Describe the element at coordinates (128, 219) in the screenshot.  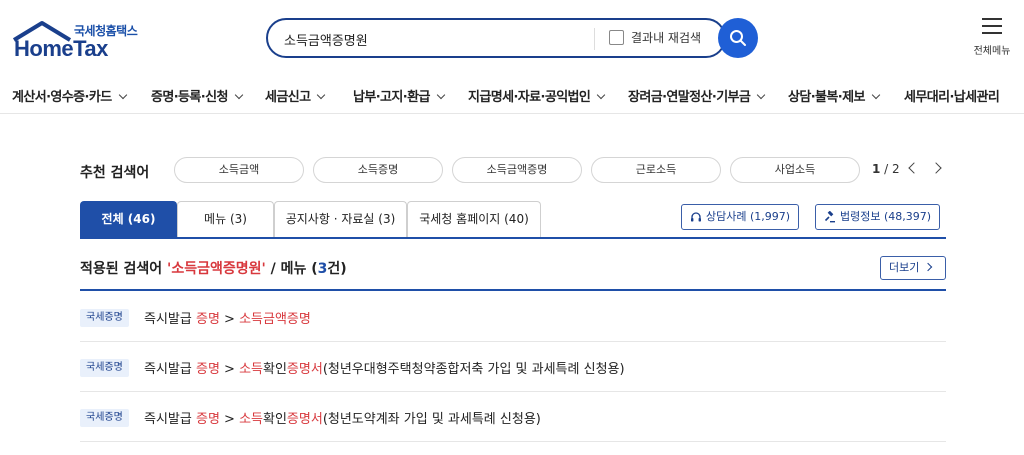
I see `tab-all: 전체 (46)` at that location.